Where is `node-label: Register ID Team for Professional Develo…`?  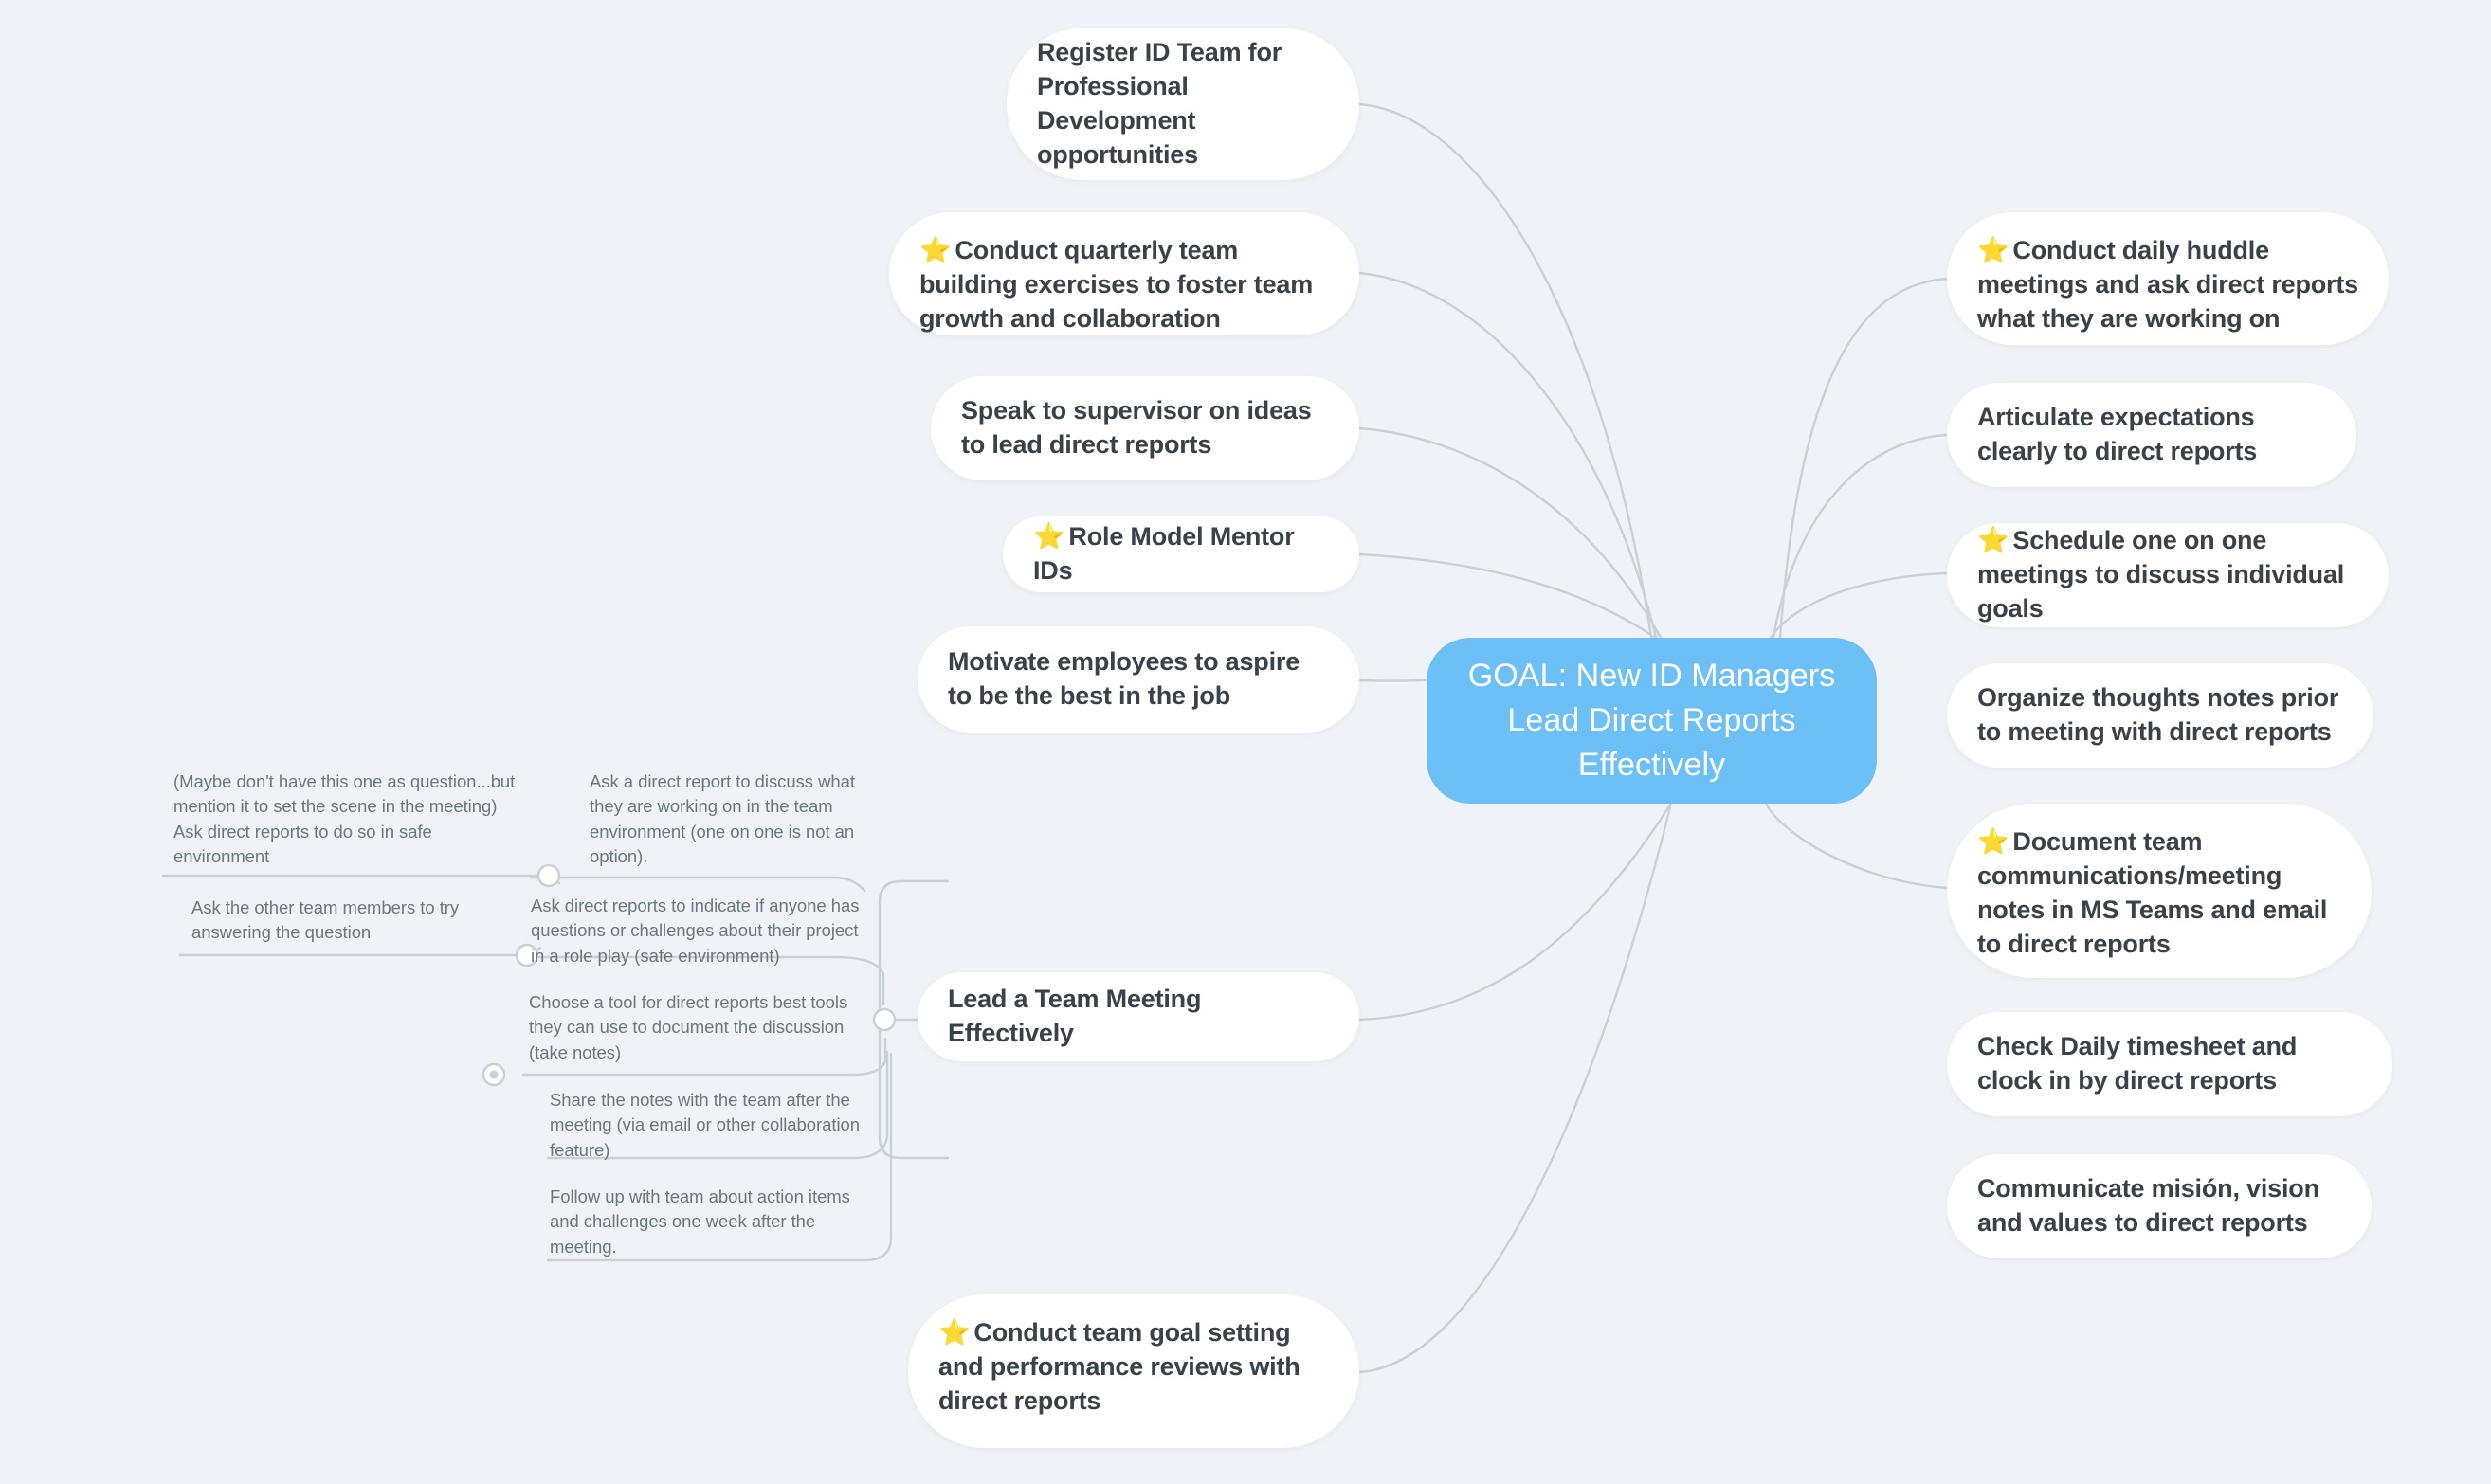 node-label: Register ID Team for Professional Develo… is located at coordinates (1159, 103).